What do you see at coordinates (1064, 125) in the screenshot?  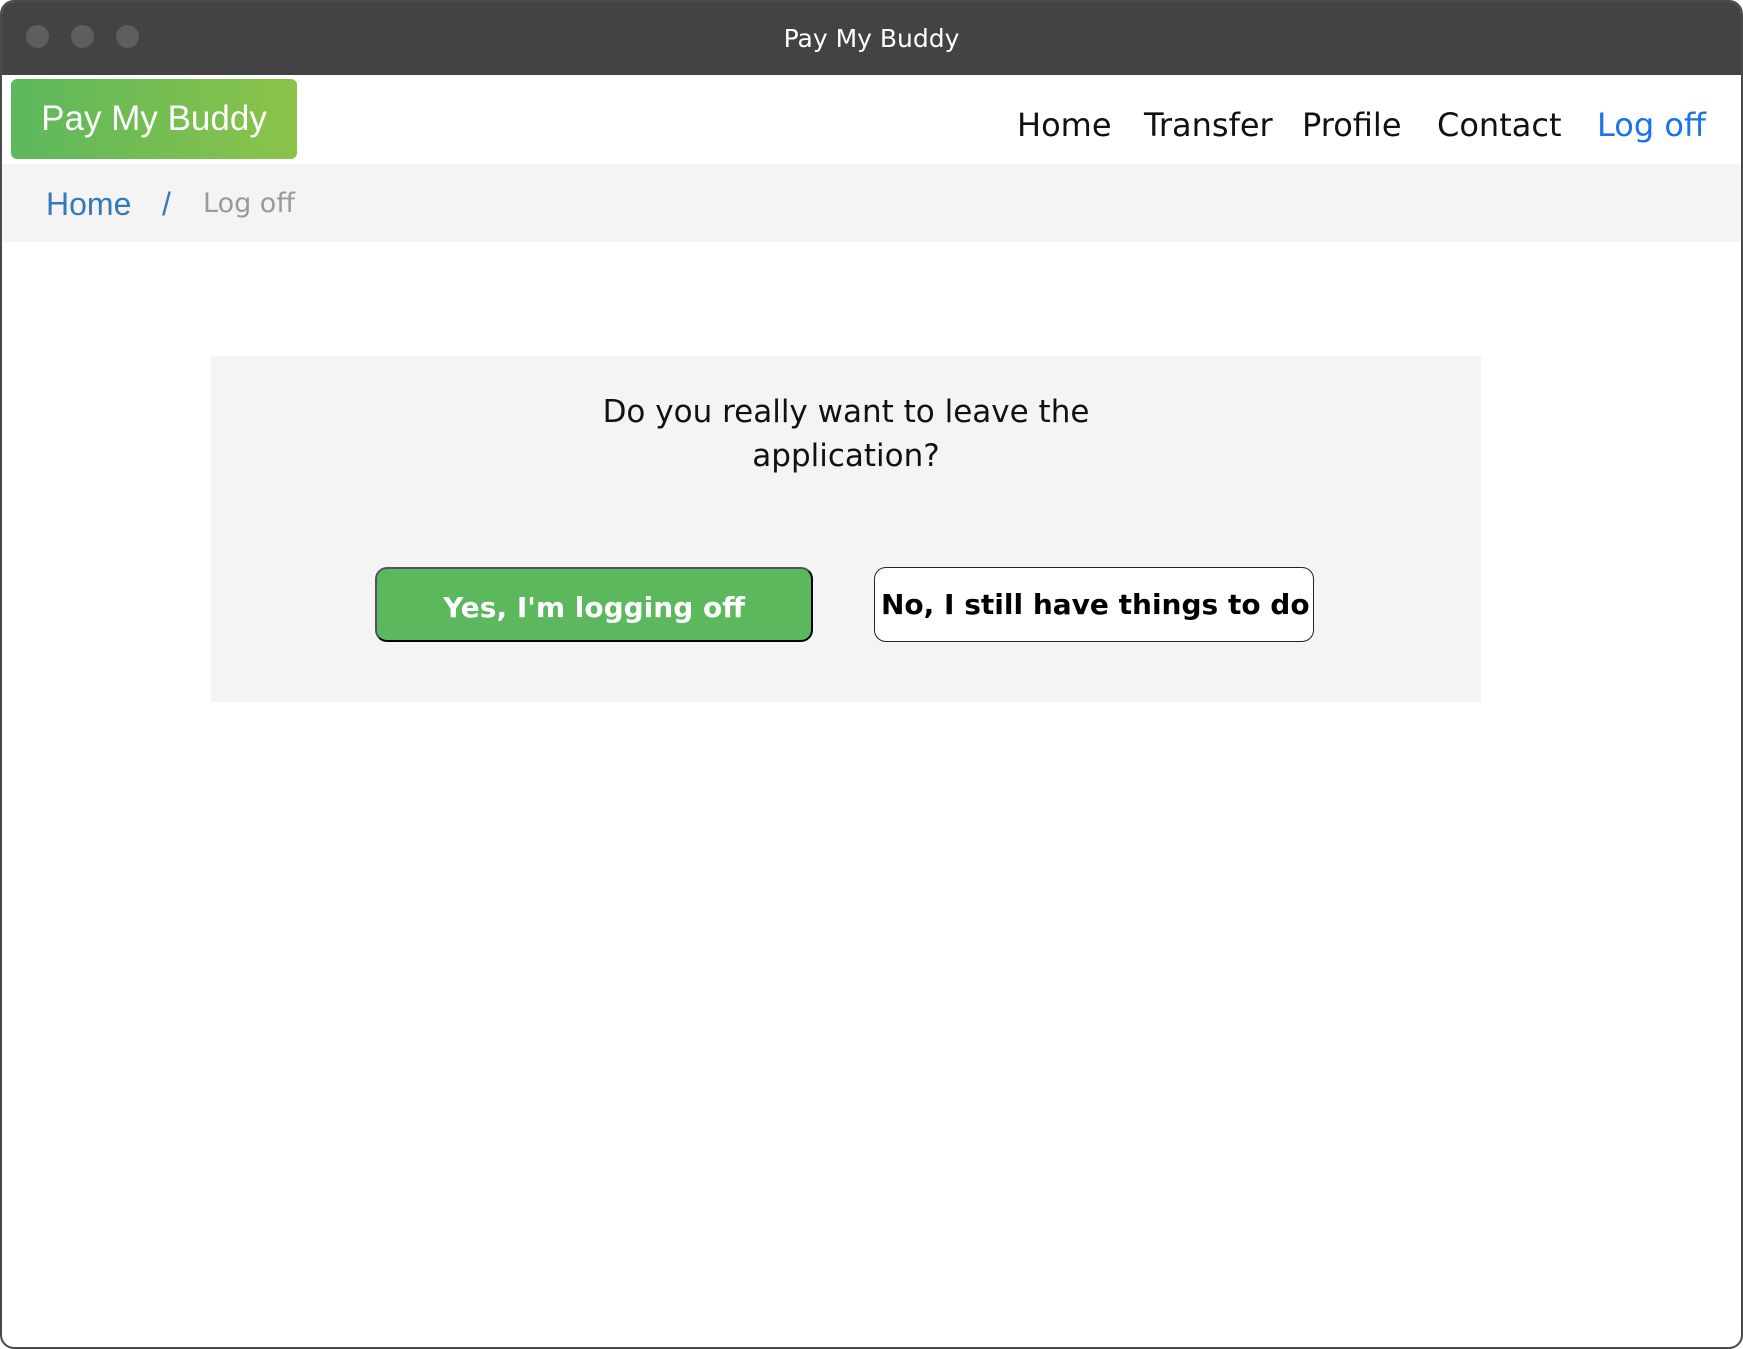 I see `nav-link-home: Home` at bounding box center [1064, 125].